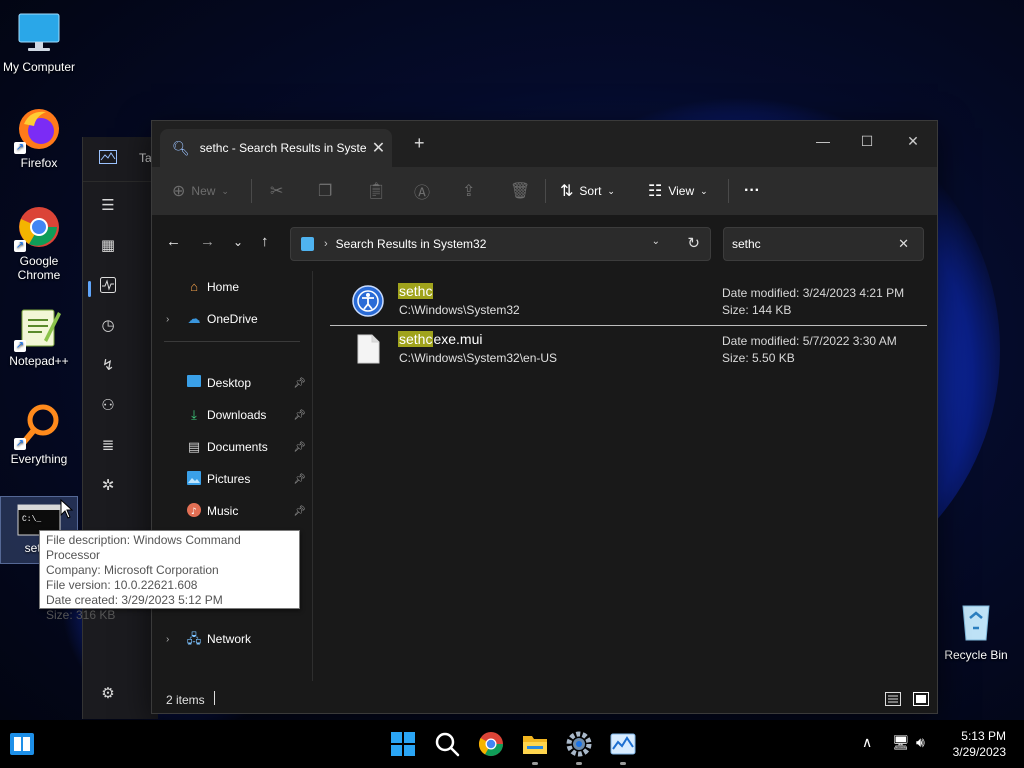 This screenshot has height=768, width=1024. I want to click on widgets-icon, so click(22, 744).